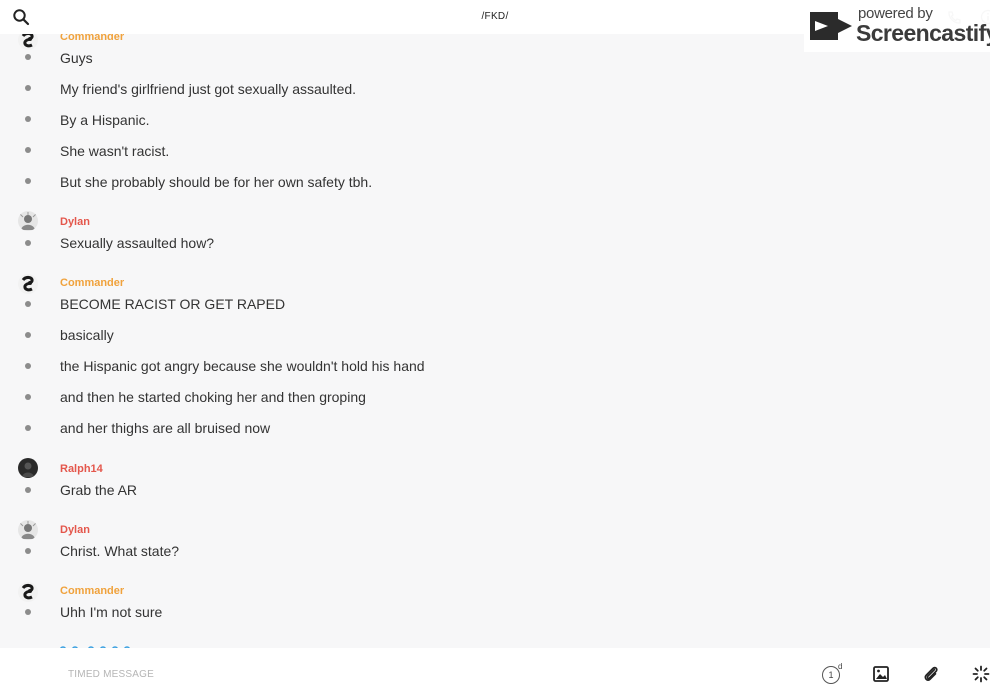 Image resolution: width=990 pixels, height=700 pixels. I want to click on image-icon, so click(881, 674).